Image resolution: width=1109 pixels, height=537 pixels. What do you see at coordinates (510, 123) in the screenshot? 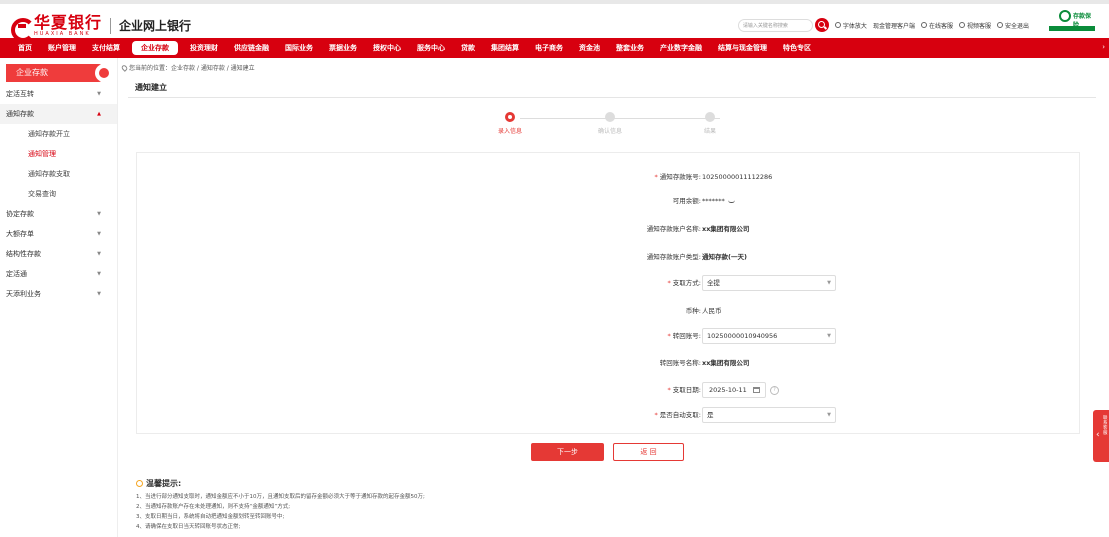
I see `step-input: 录入信息` at bounding box center [510, 123].